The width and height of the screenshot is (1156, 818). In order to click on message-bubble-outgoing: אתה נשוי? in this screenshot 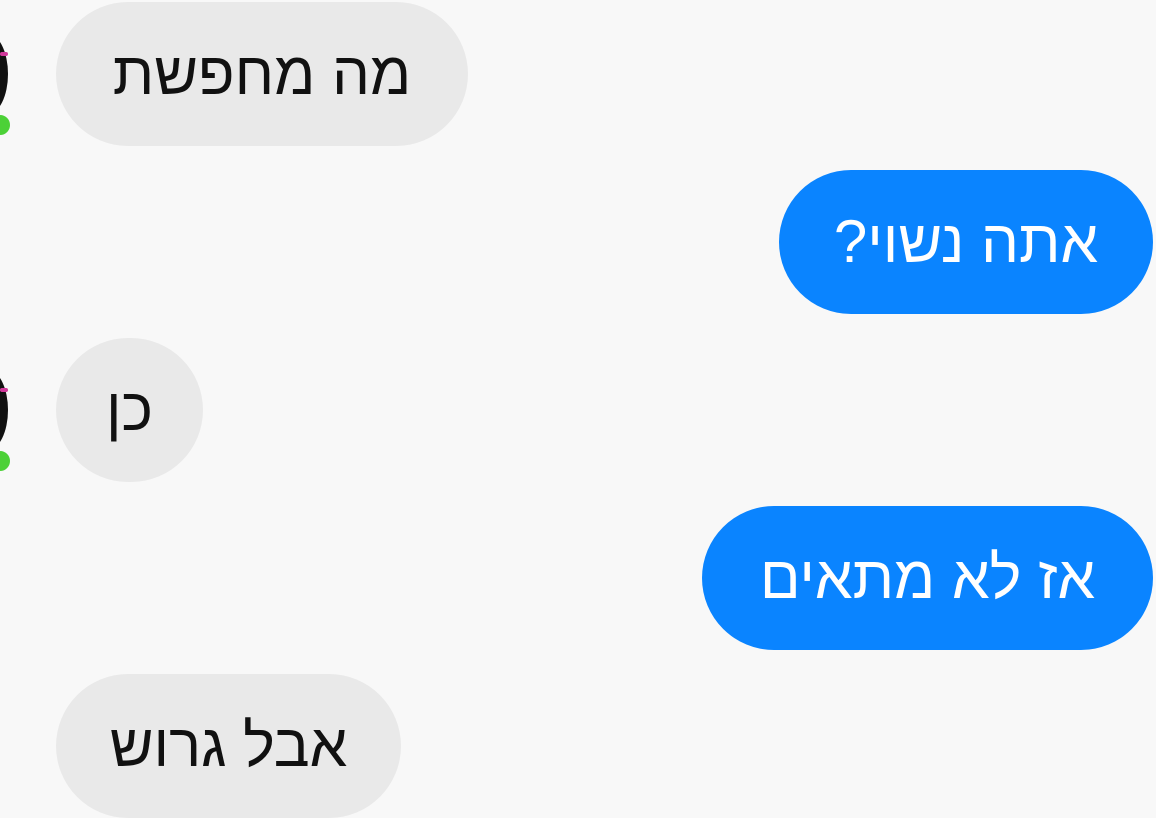, I will do `click(966, 242)`.